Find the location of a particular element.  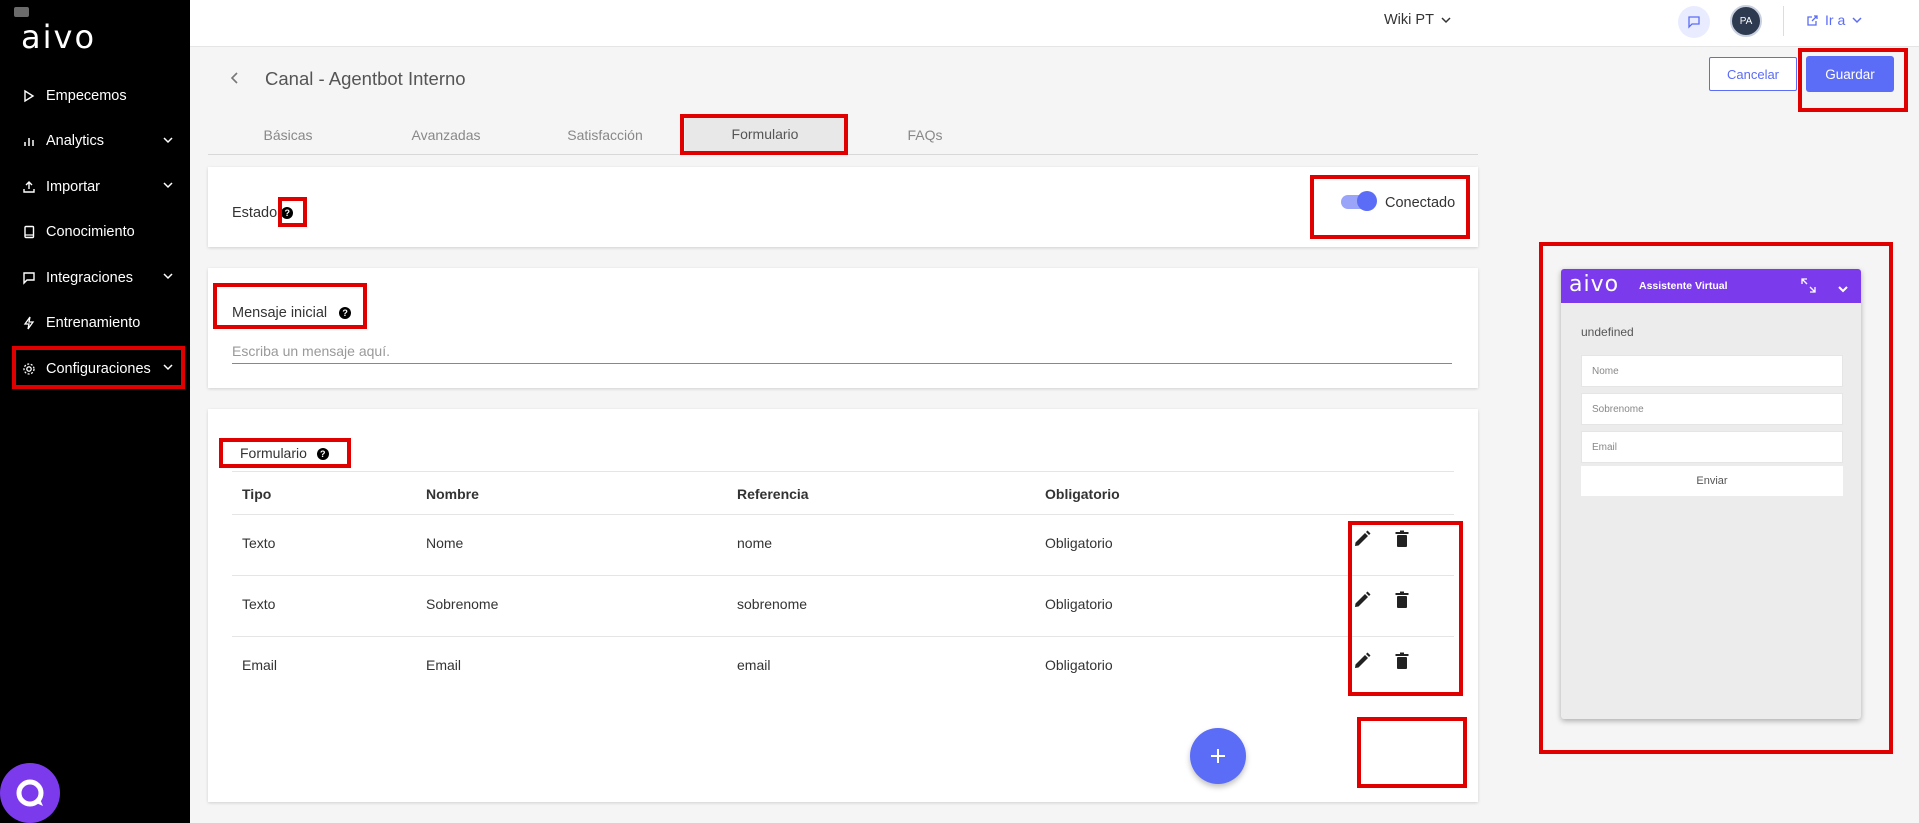

widget-field-sobrenome: Sobrenome is located at coordinates (1712, 409).